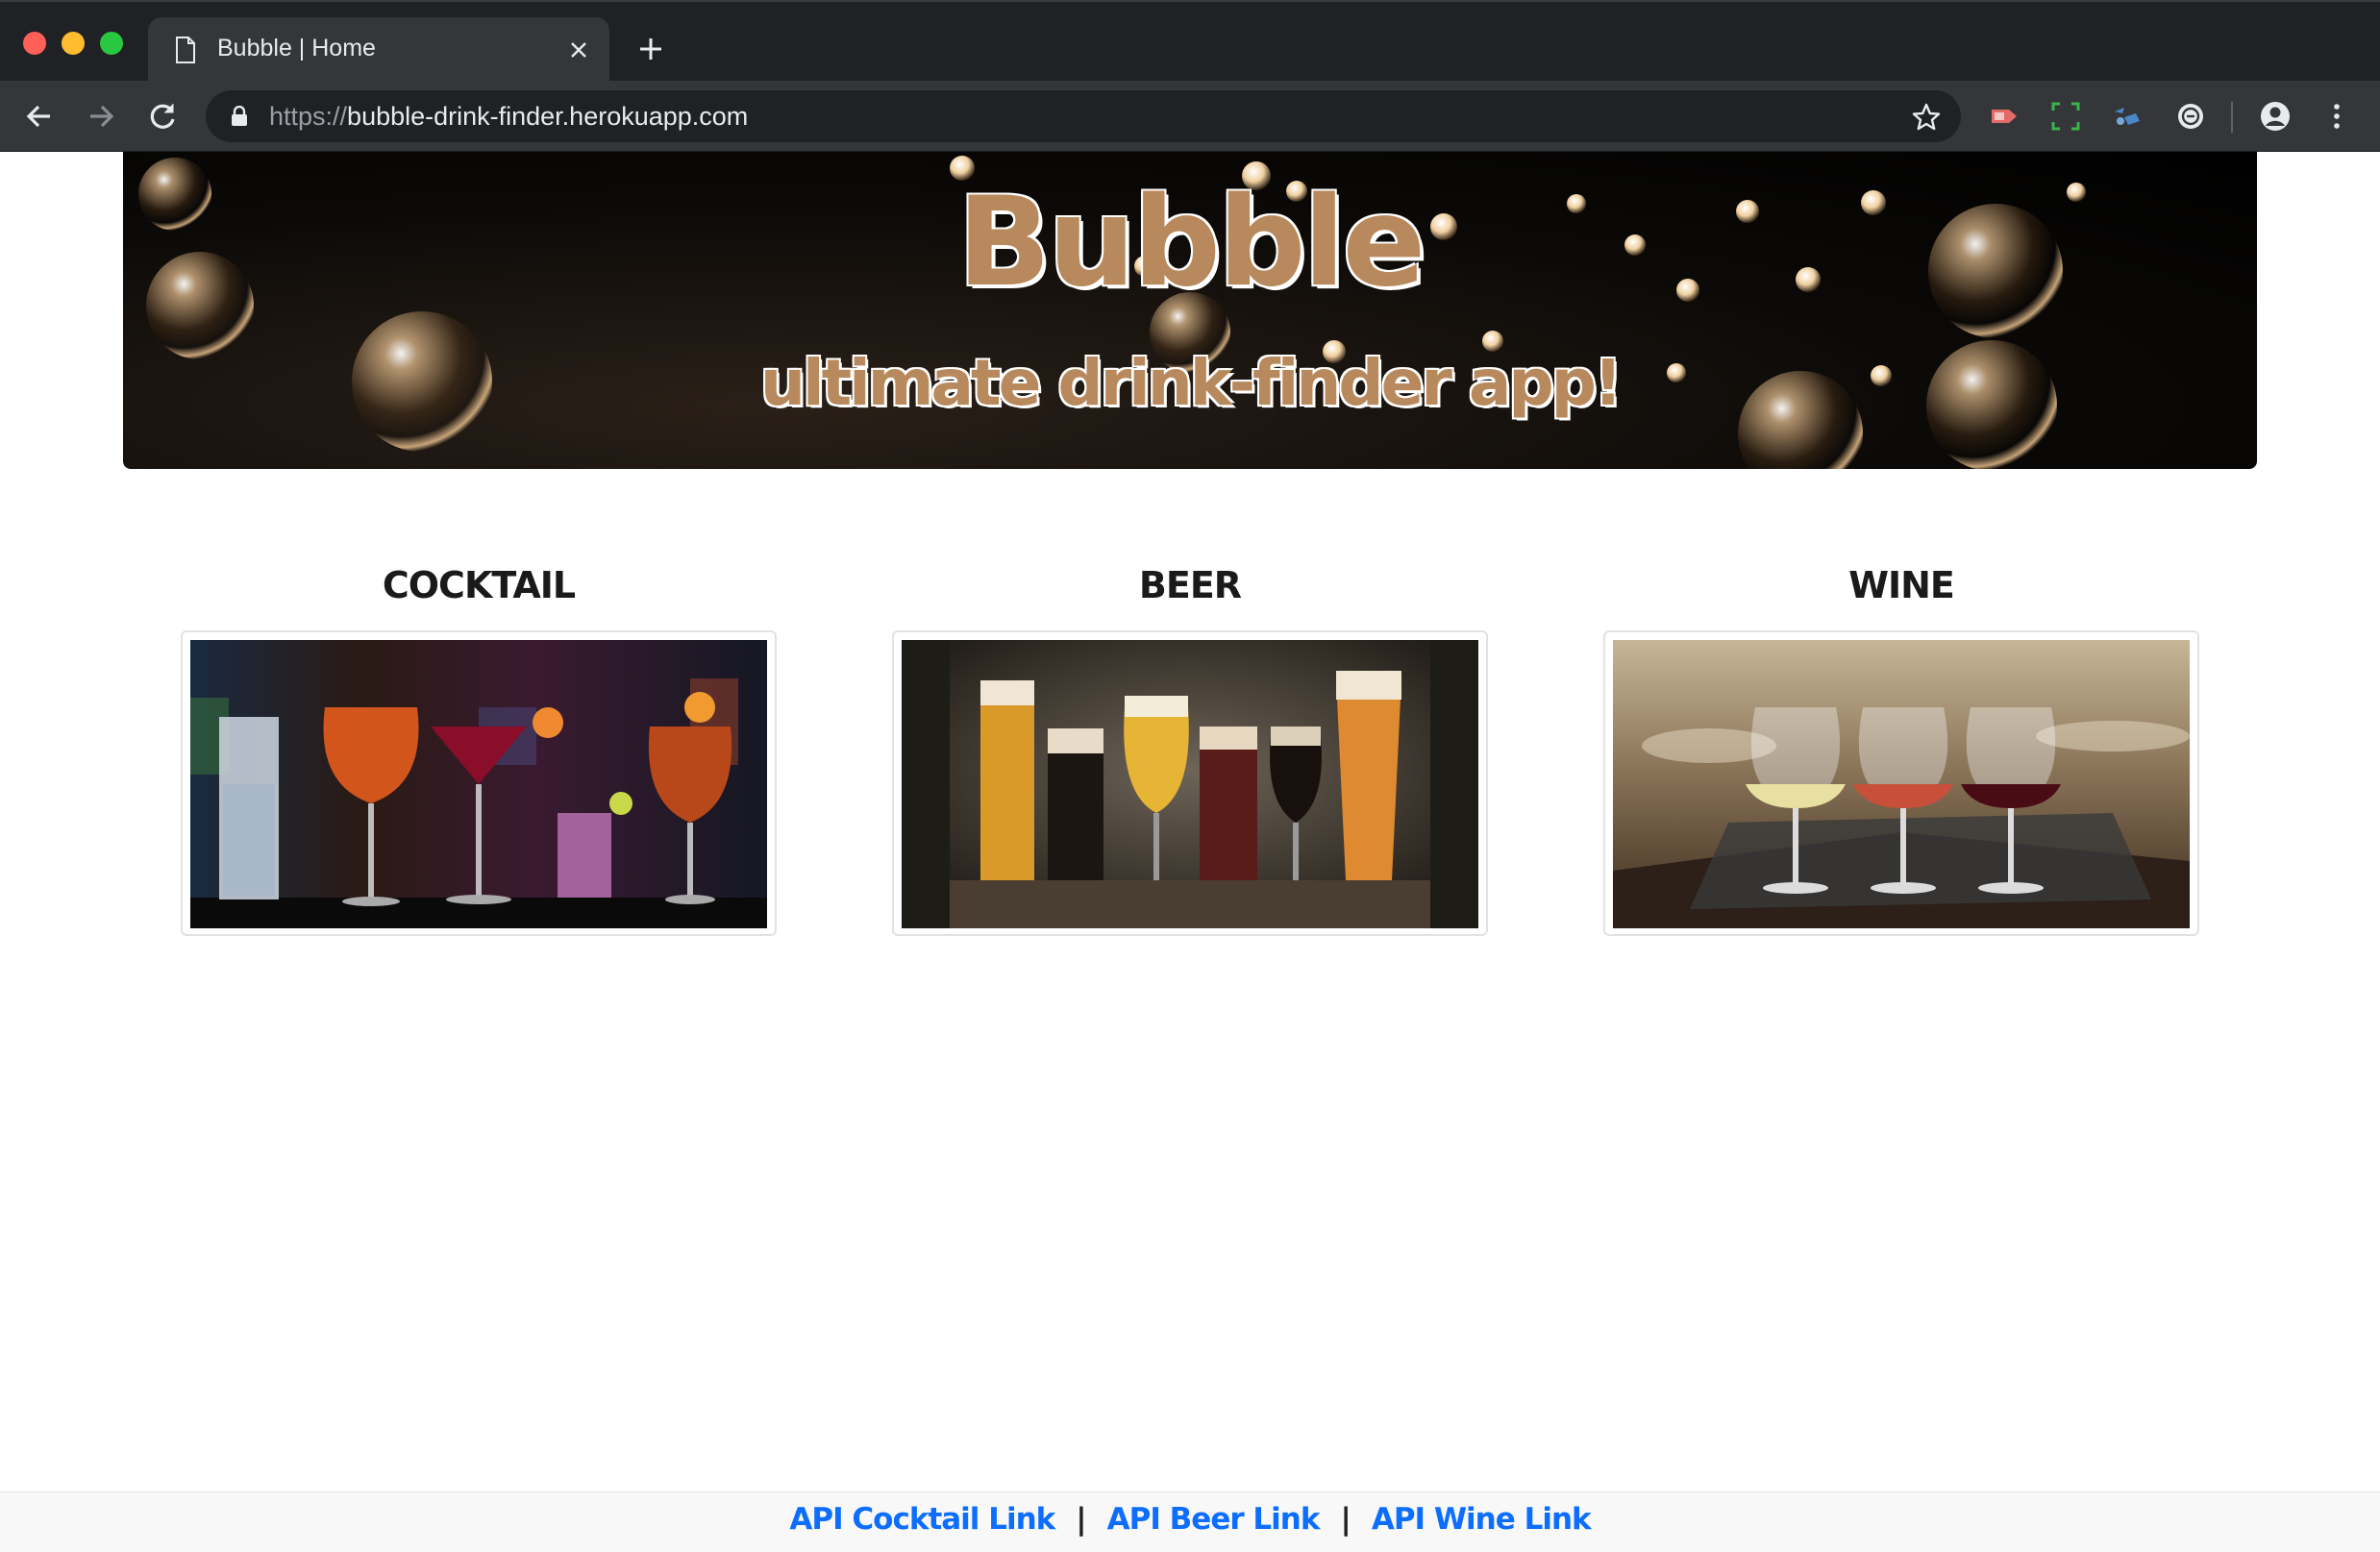  Describe the element at coordinates (1191, 243) in the screenshot. I see `brand-title: Bubble` at that location.